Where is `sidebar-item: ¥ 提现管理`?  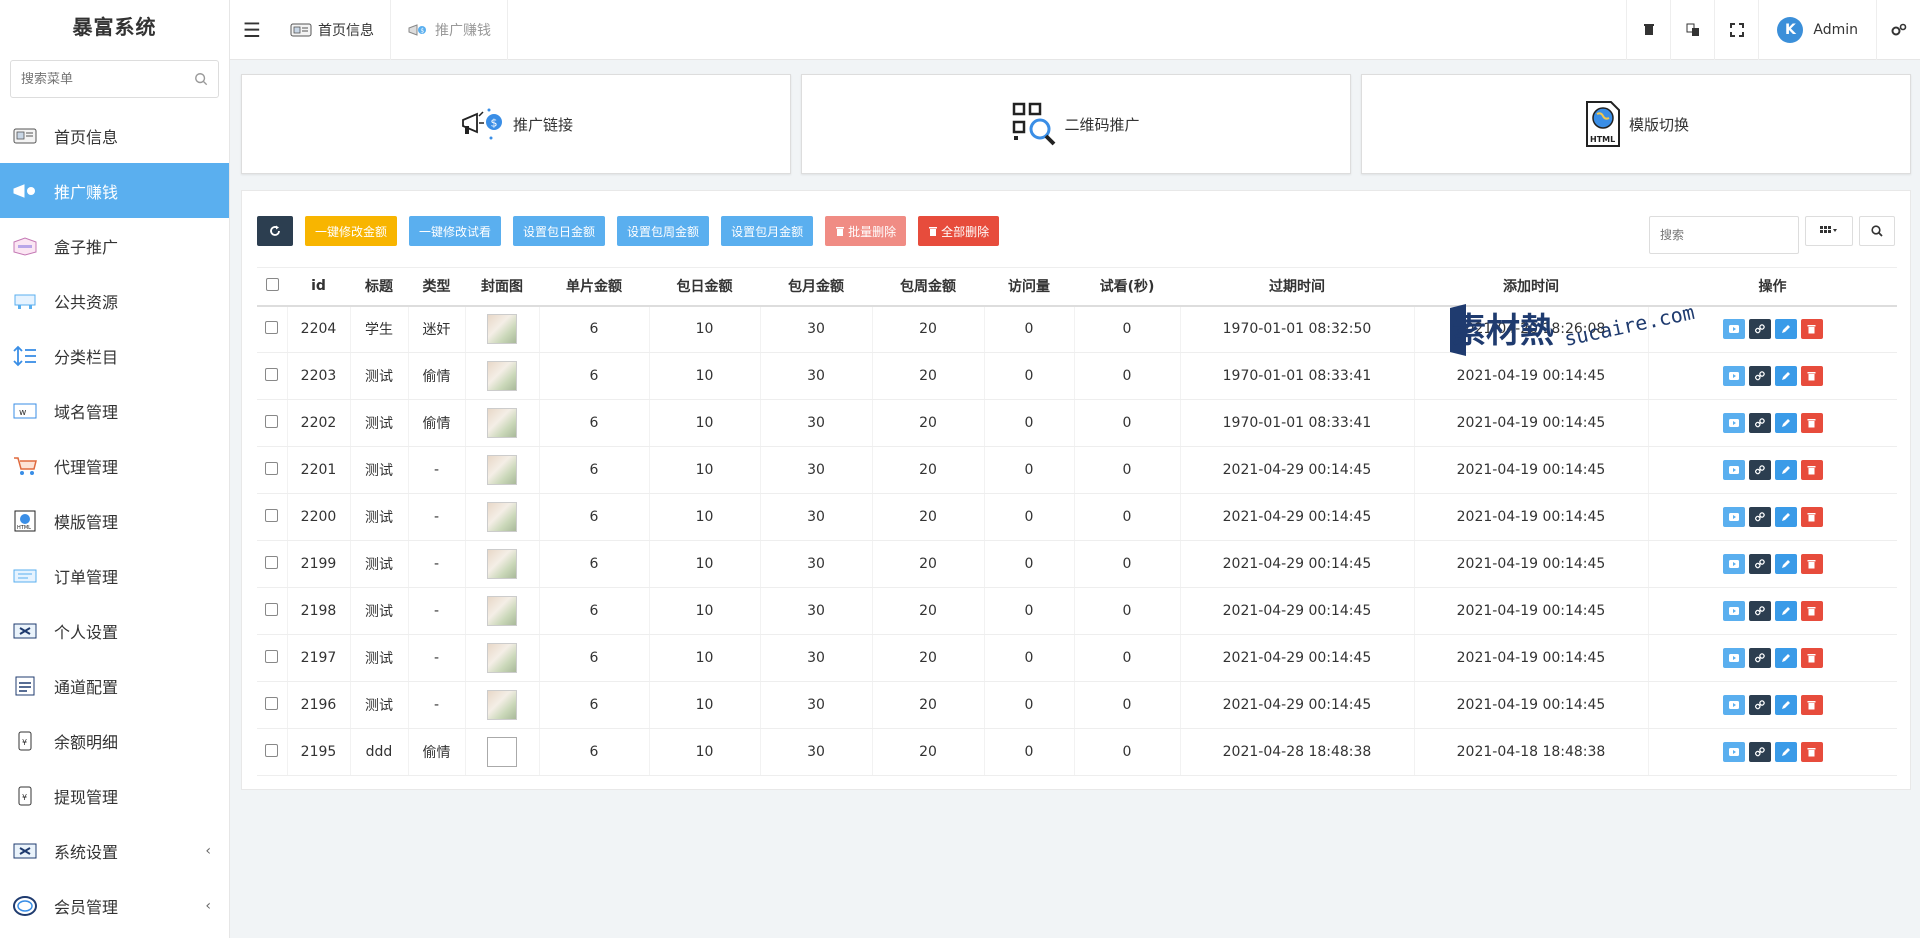 sidebar-item: ¥ 提现管理 is located at coordinates (114, 795).